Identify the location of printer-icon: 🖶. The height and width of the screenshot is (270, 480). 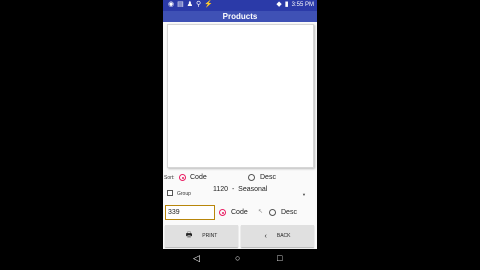
(189, 235).